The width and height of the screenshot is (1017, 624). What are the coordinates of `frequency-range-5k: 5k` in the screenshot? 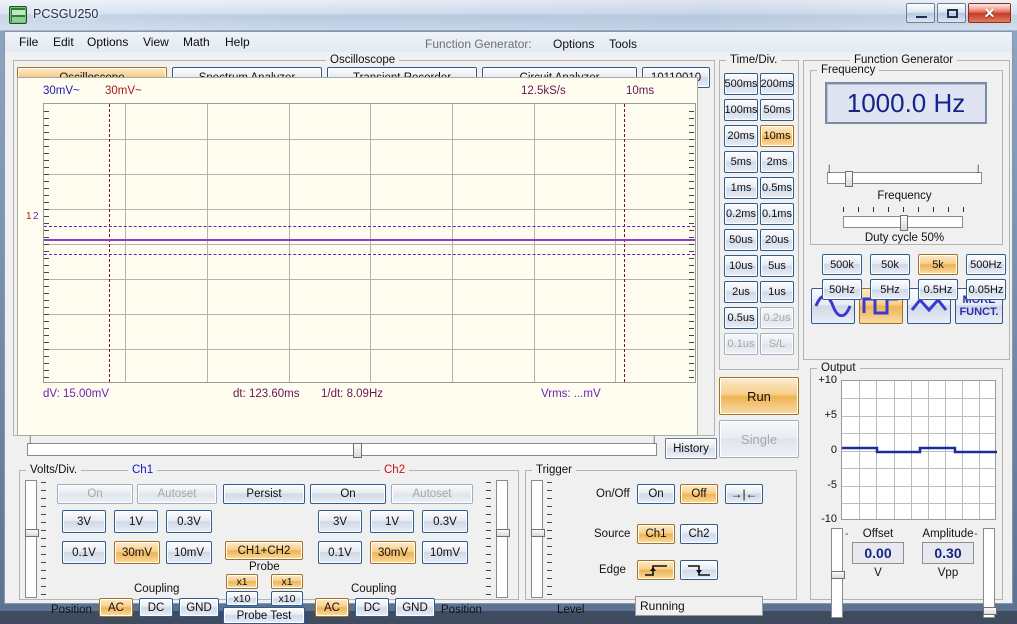 It's located at (938, 264).